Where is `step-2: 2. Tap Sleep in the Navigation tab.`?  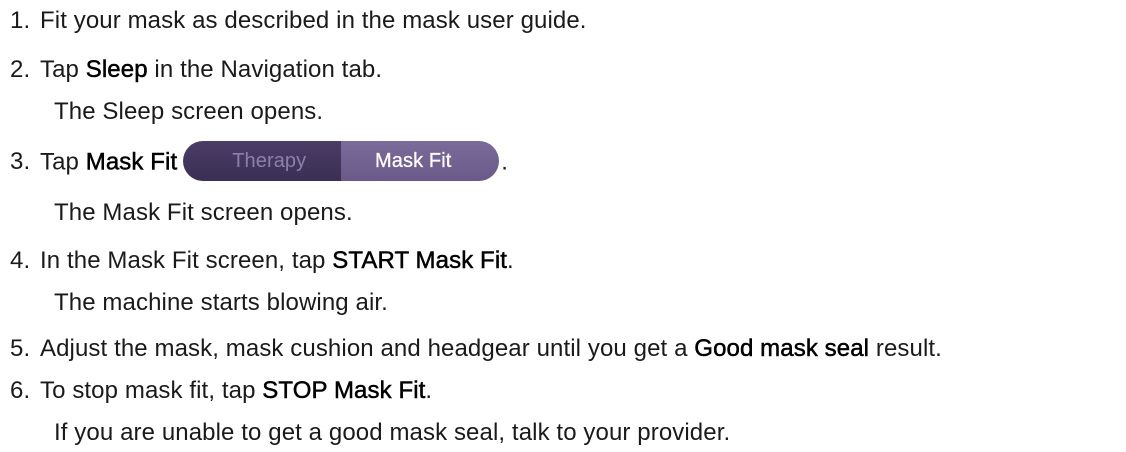
step-2: 2. Tap Sleep in the Navigation tab. is located at coordinates (191, 70).